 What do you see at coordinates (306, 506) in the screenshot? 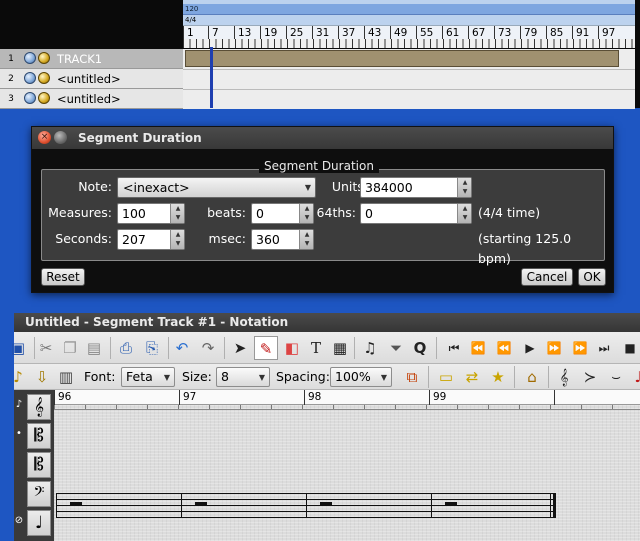
I see `staff` at bounding box center [306, 506].